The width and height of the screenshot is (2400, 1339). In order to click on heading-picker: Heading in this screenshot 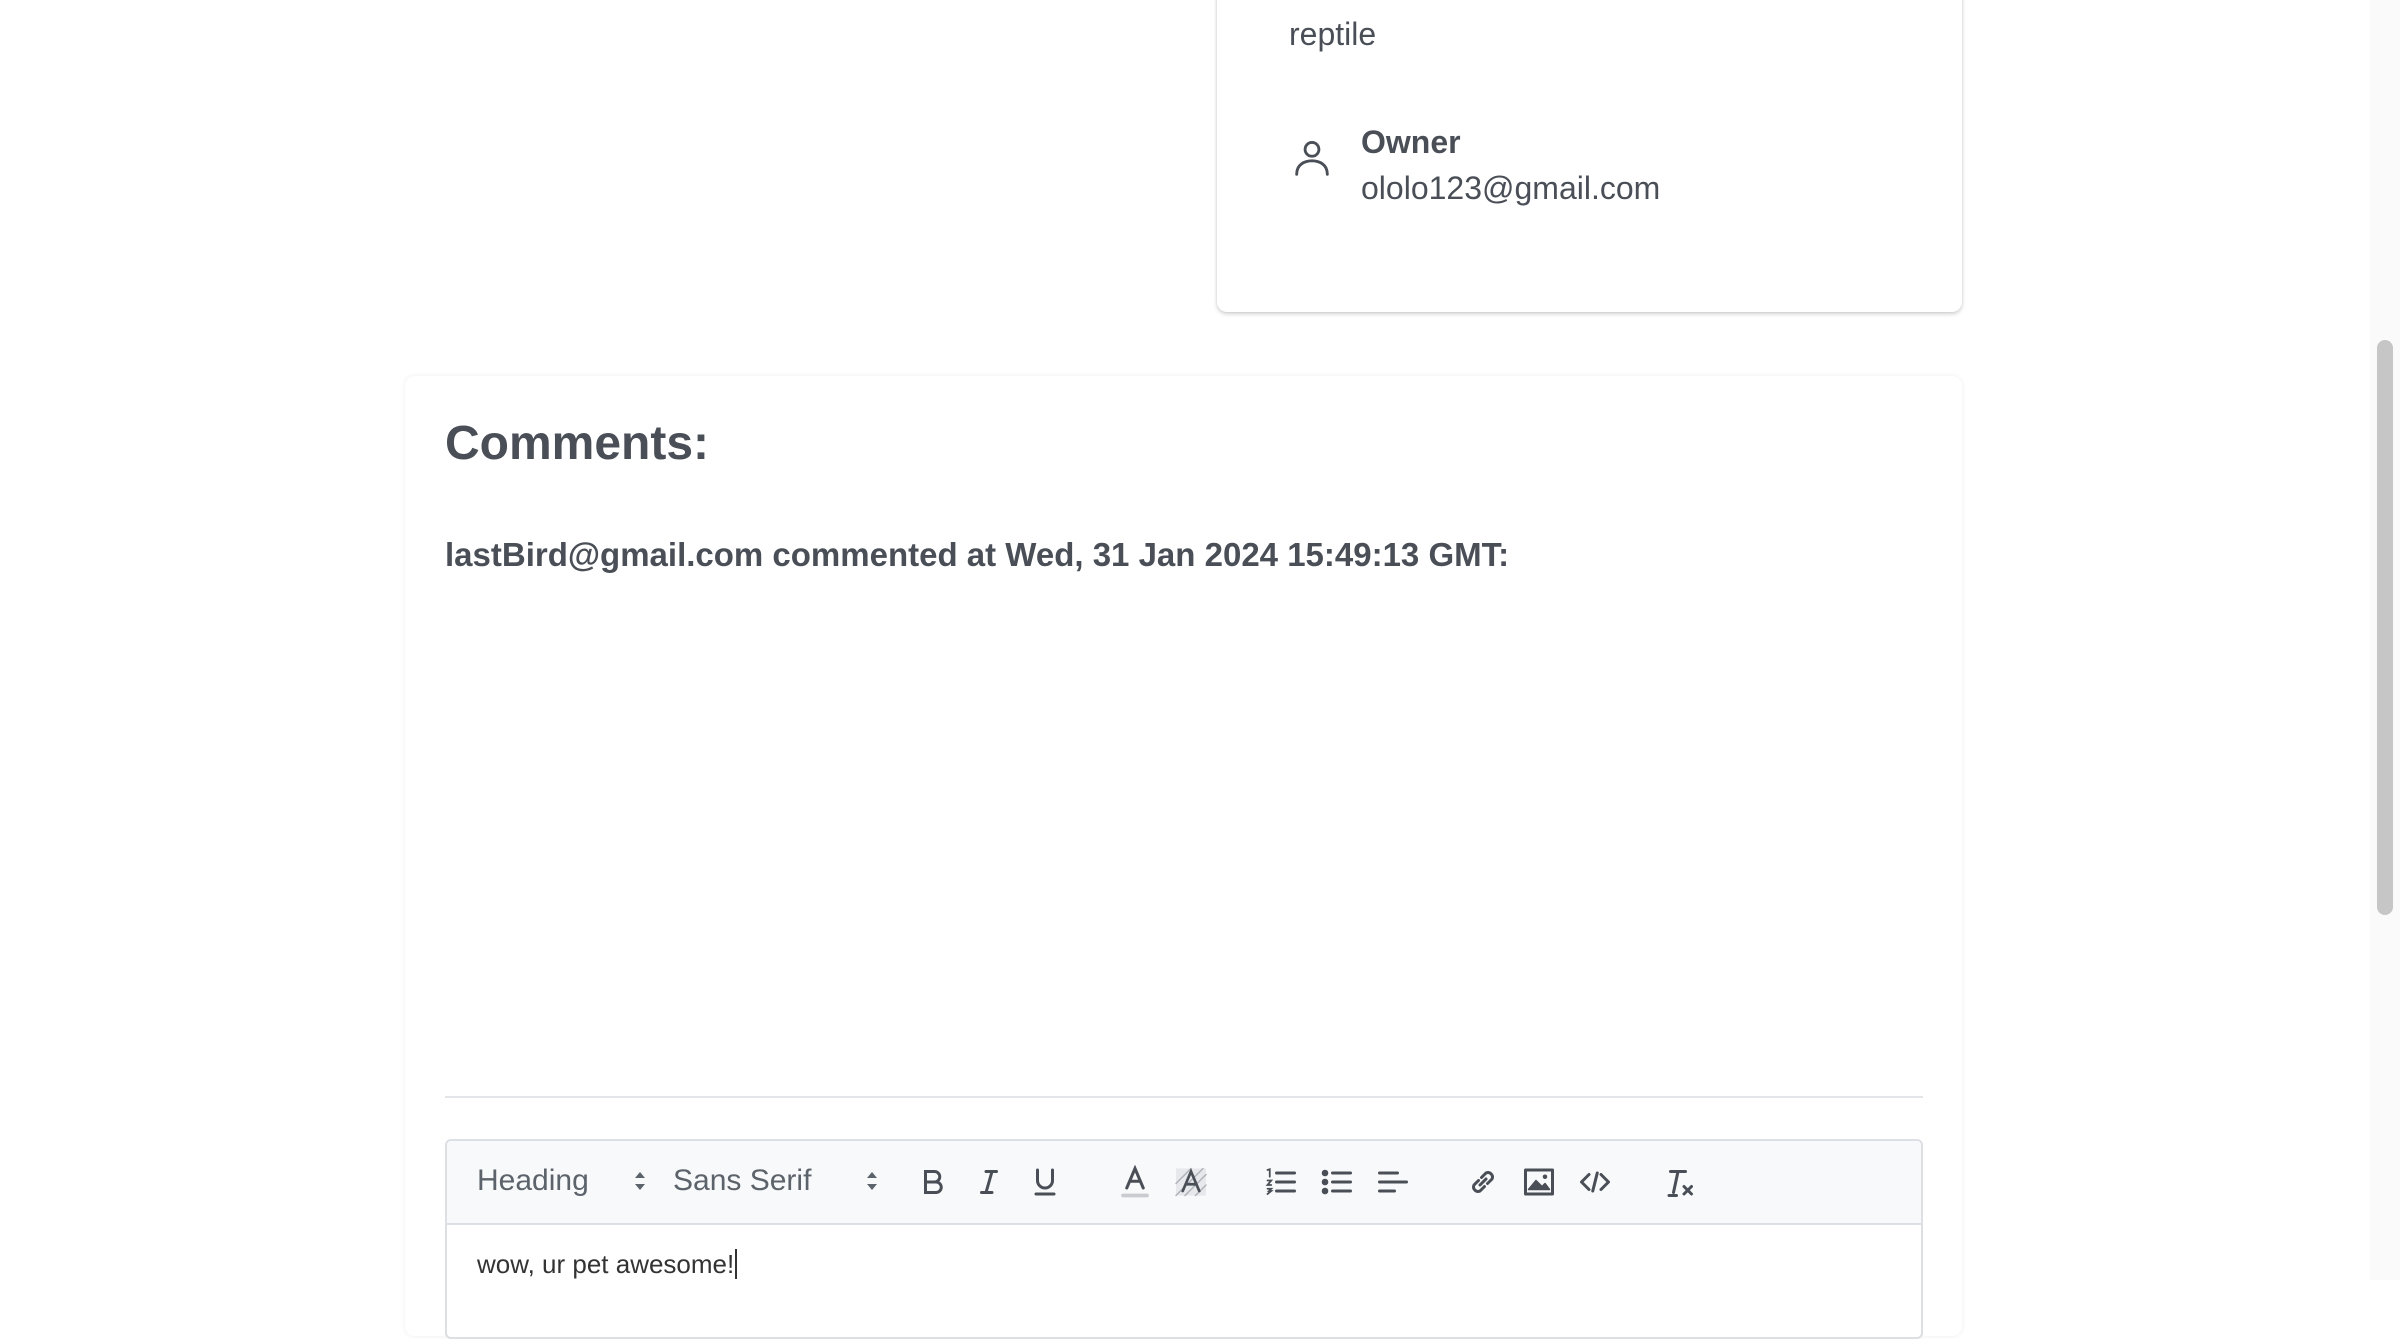, I will do `click(567, 1181)`.